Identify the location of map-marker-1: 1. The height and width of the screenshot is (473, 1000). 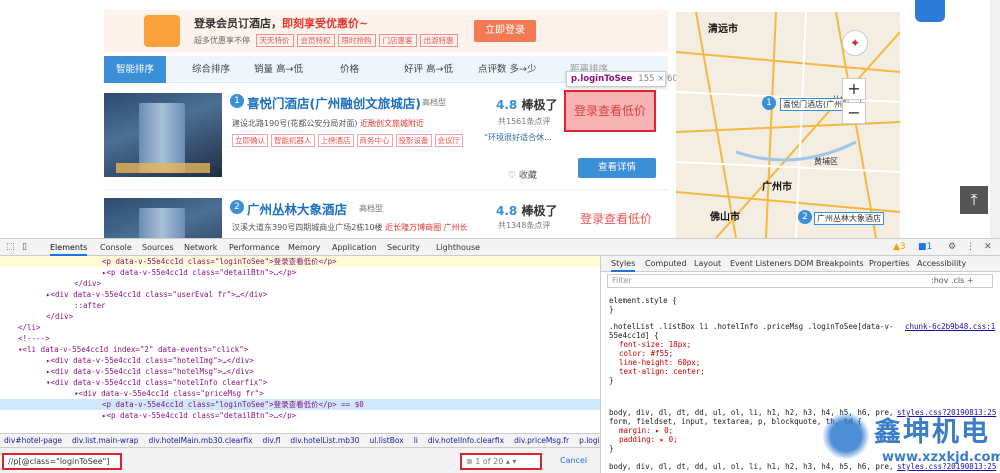
(769, 103).